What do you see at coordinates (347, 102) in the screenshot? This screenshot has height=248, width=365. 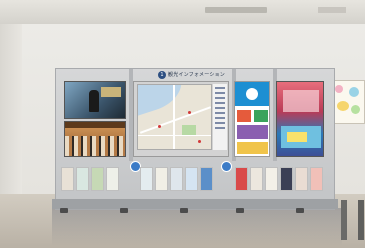 I see `wall-poster` at bounding box center [347, 102].